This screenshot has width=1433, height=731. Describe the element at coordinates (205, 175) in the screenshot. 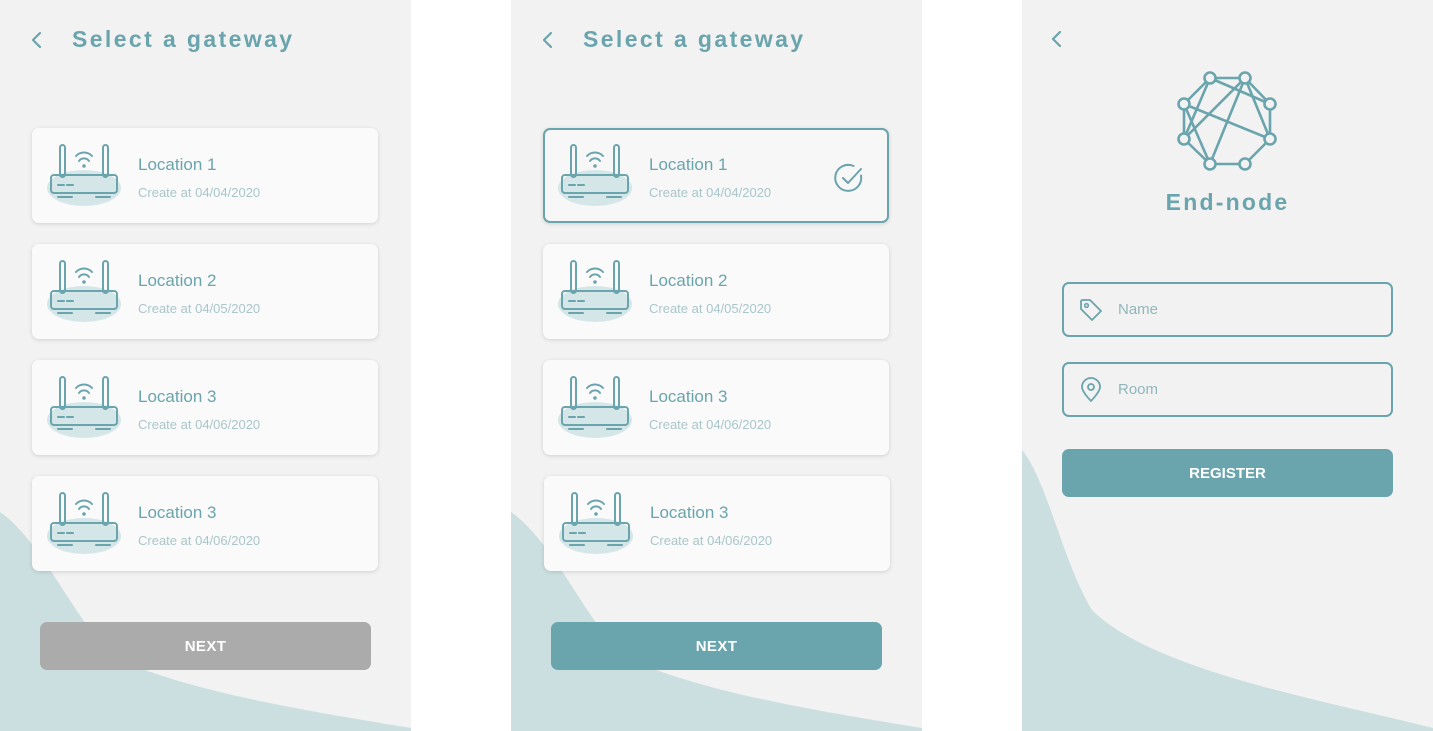

I see `gateway-card: Location 1 Create at 04/04/2020` at that location.